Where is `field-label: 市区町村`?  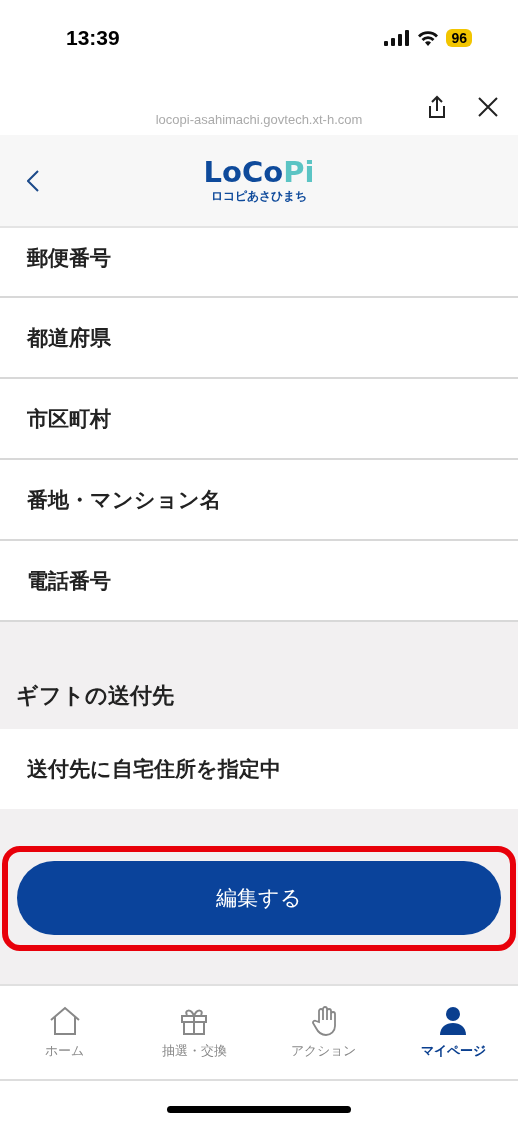 field-label: 市区町村 is located at coordinates (69, 419).